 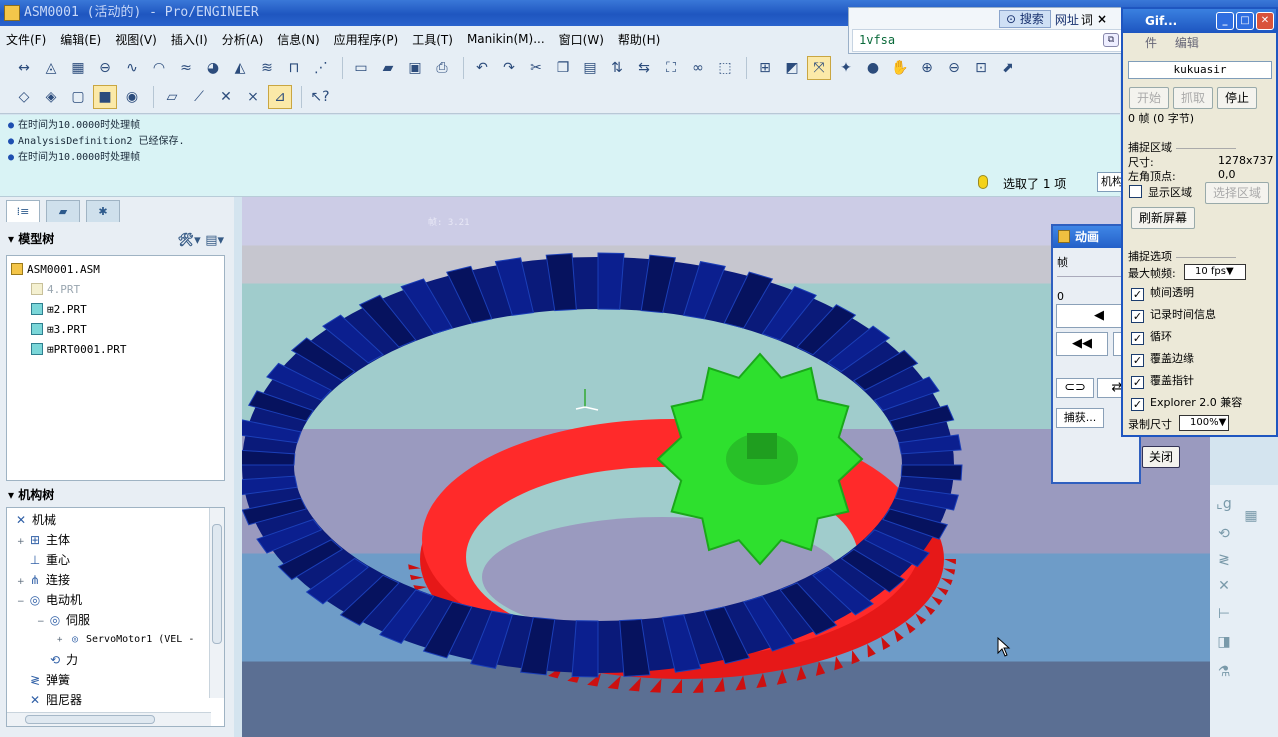 What do you see at coordinates (132, 68) in the screenshot?
I see `curve-analysis-icon: ∿` at bounding box center [132, 68].